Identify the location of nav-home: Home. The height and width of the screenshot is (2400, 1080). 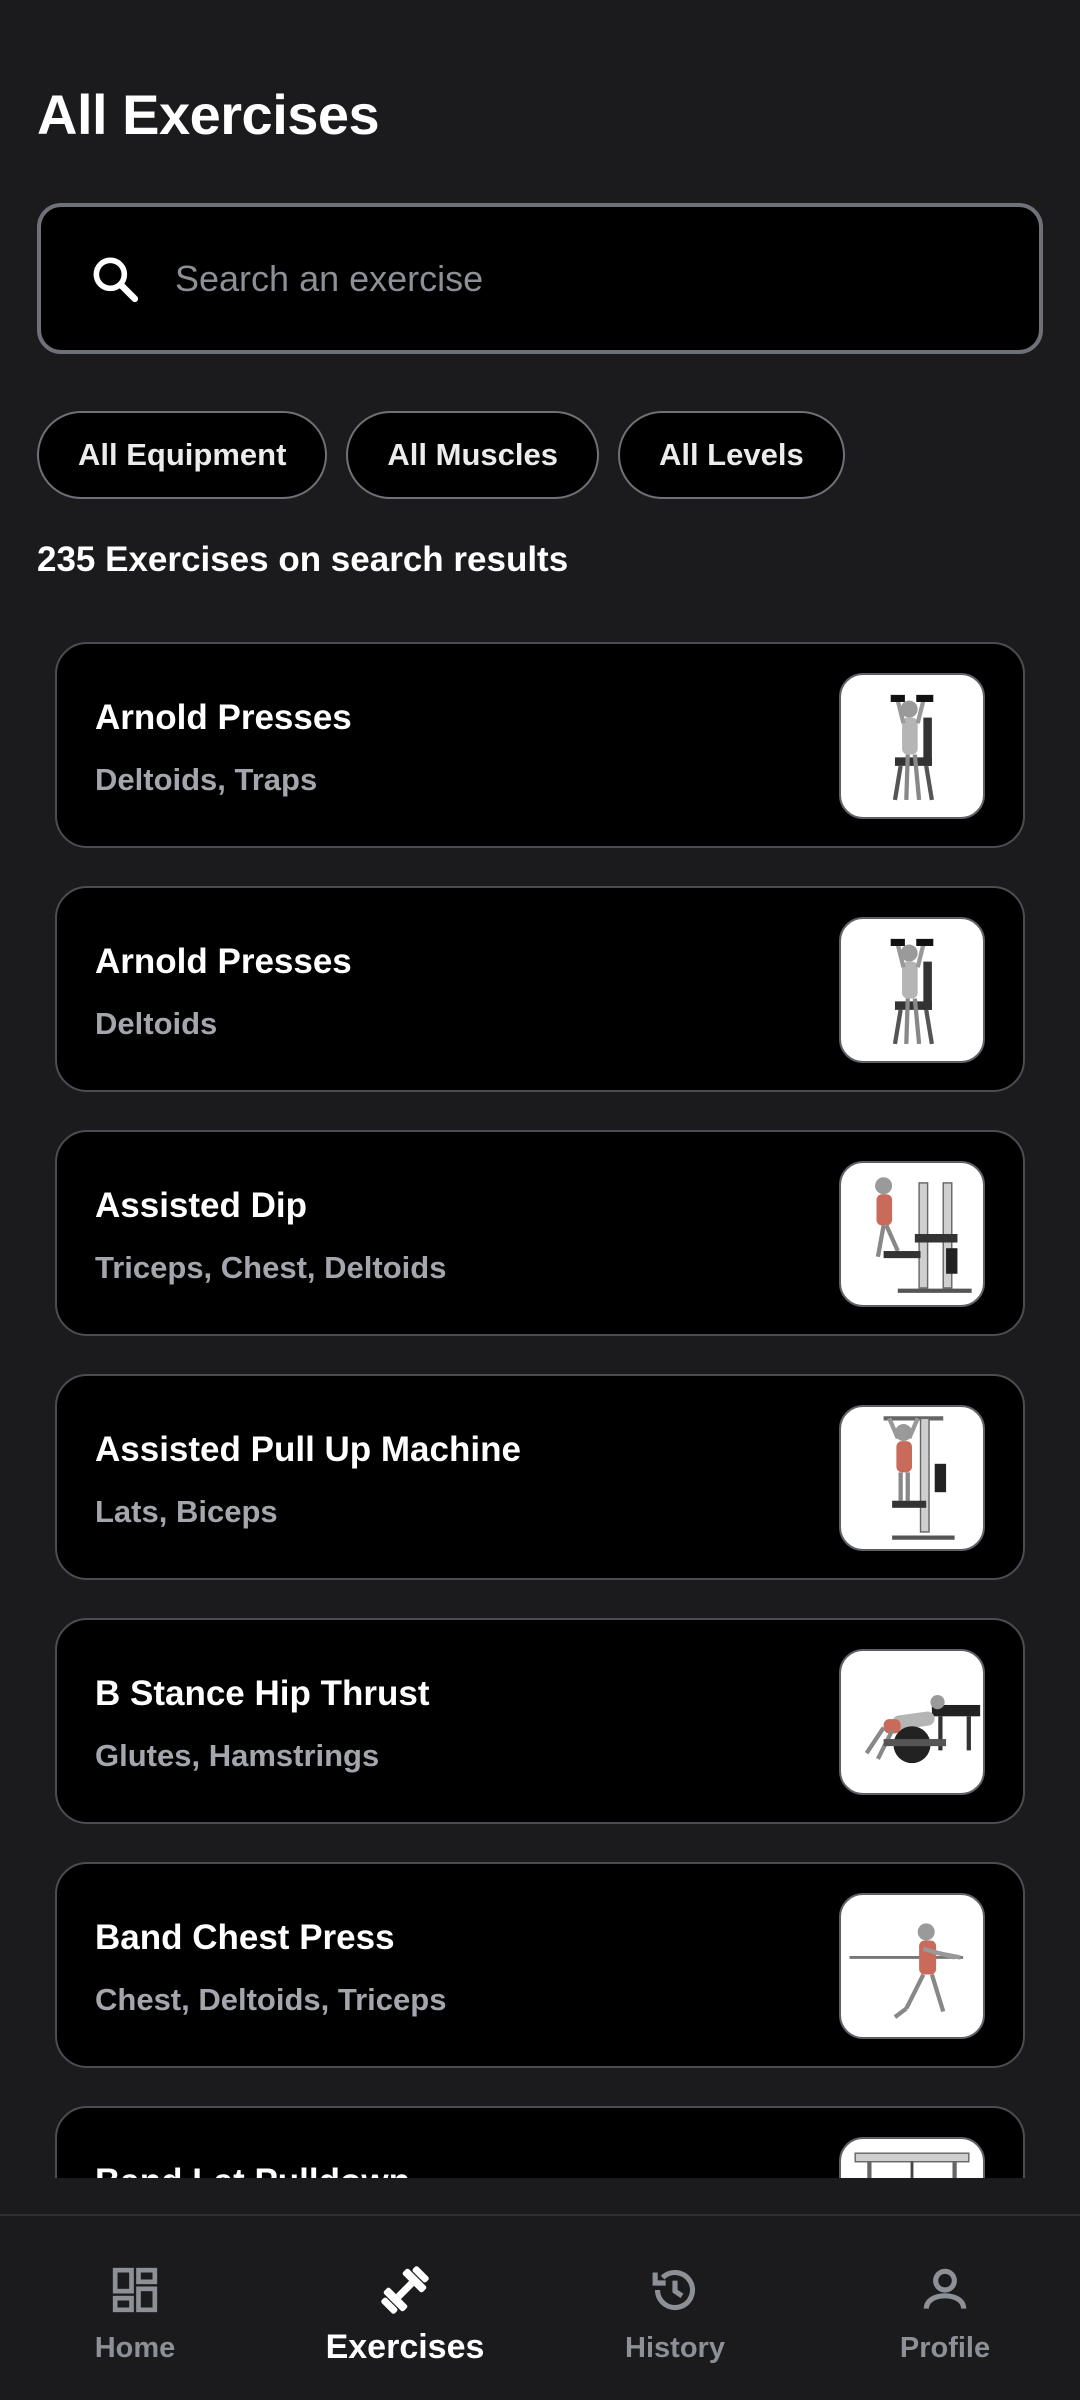
(135, 2308).